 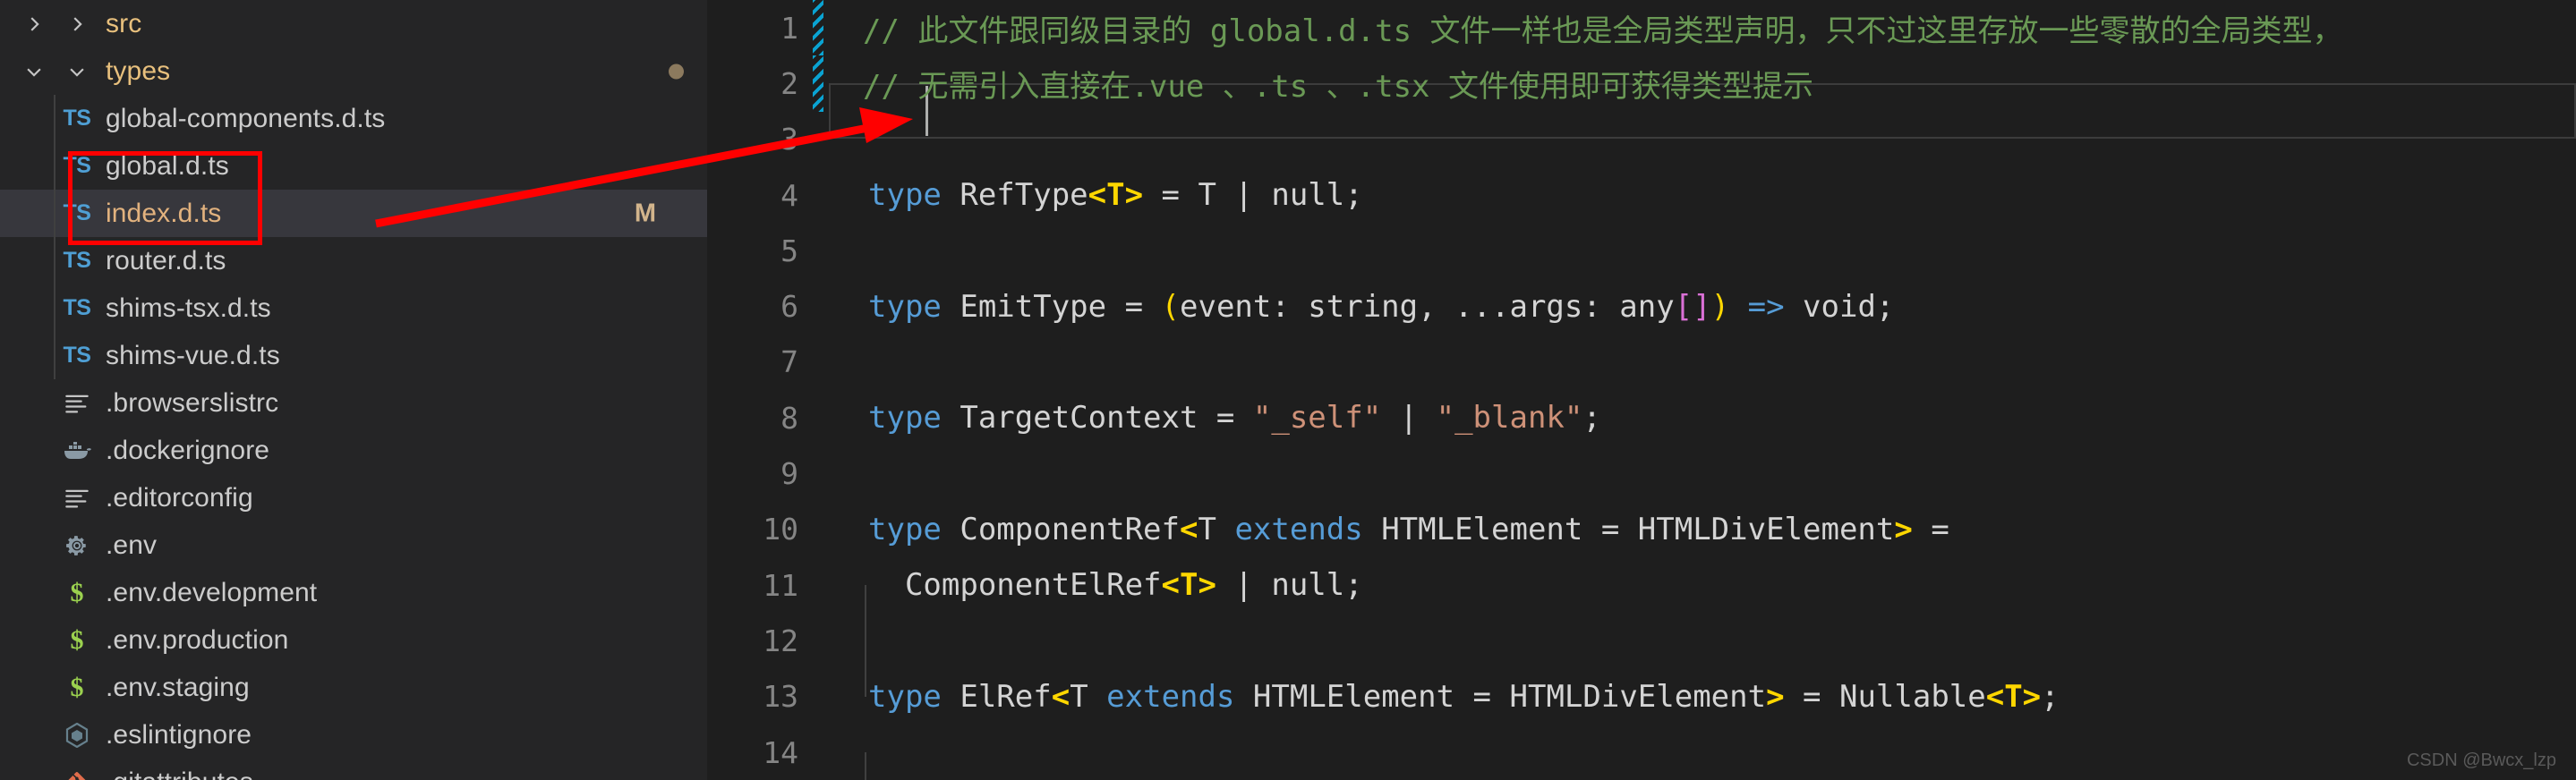 I want to click on explorer-item-global-components-d-ts: TS global-components.d.ts, so click(x=353, y=118).